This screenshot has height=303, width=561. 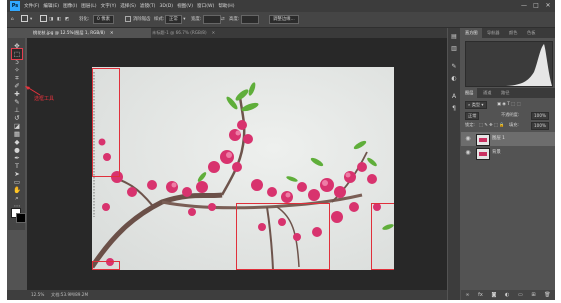 What do you see at coordinates (382, 236) in the screenshot?
I see `selection-box-right` at bounding box center [382, 236].